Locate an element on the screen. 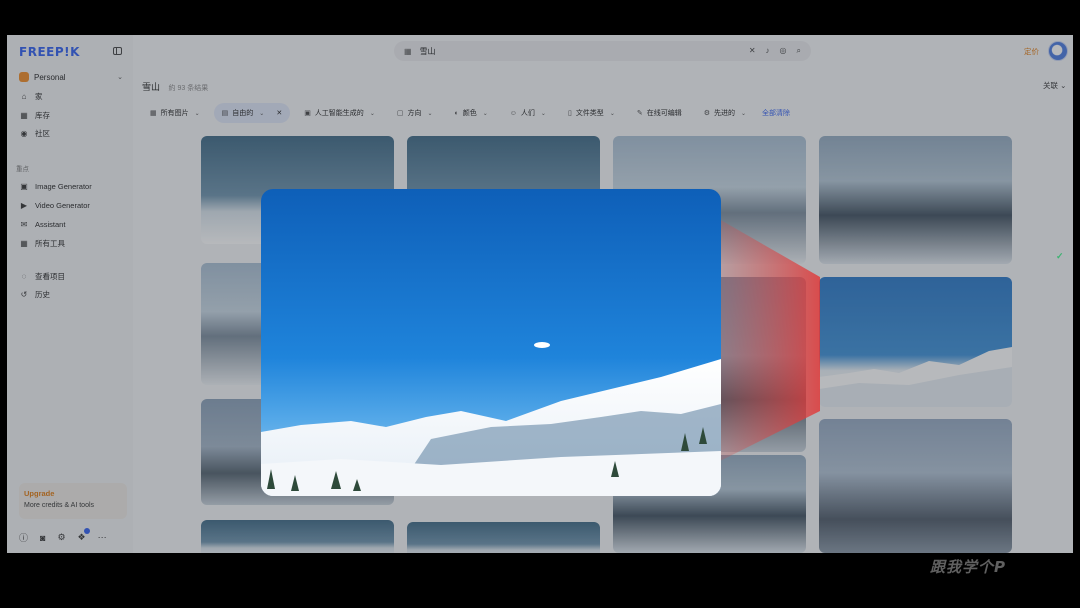 This screenshot has width=1080, height=608. filter-label: 人工智能生成的 is located at coordinates (339, 113).